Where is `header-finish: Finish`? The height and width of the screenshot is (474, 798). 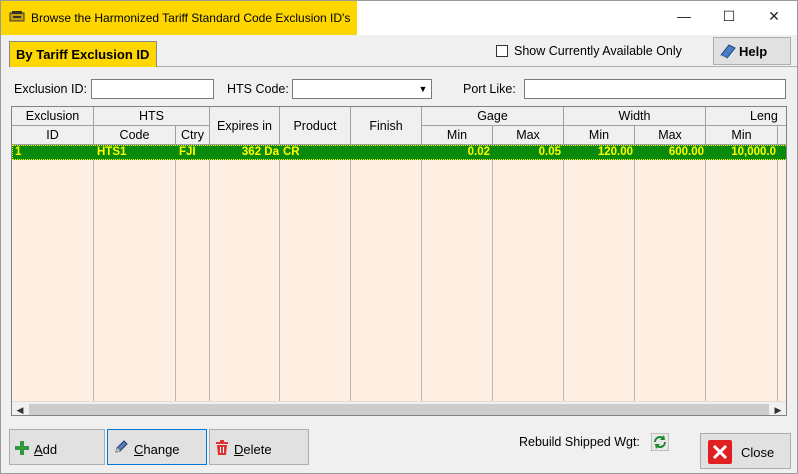
header-finish: Finish is located at coordinates (386, 126).